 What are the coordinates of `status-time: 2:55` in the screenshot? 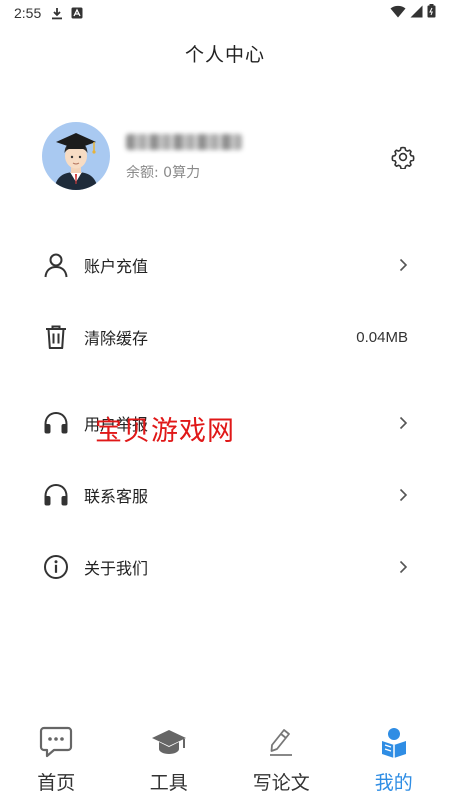 It's located at (28, 13).